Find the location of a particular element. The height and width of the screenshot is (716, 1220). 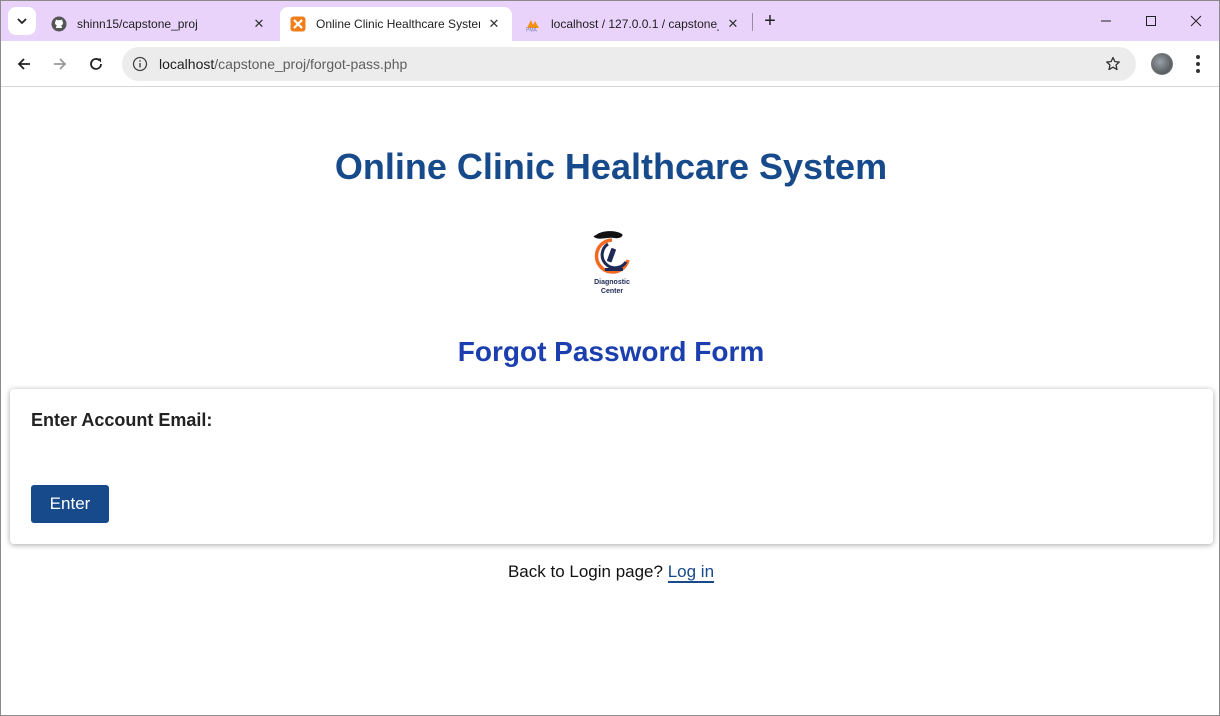

address-text: localhost/capstone_proj/forgot-pass.php is located at coordinates (283, 64).